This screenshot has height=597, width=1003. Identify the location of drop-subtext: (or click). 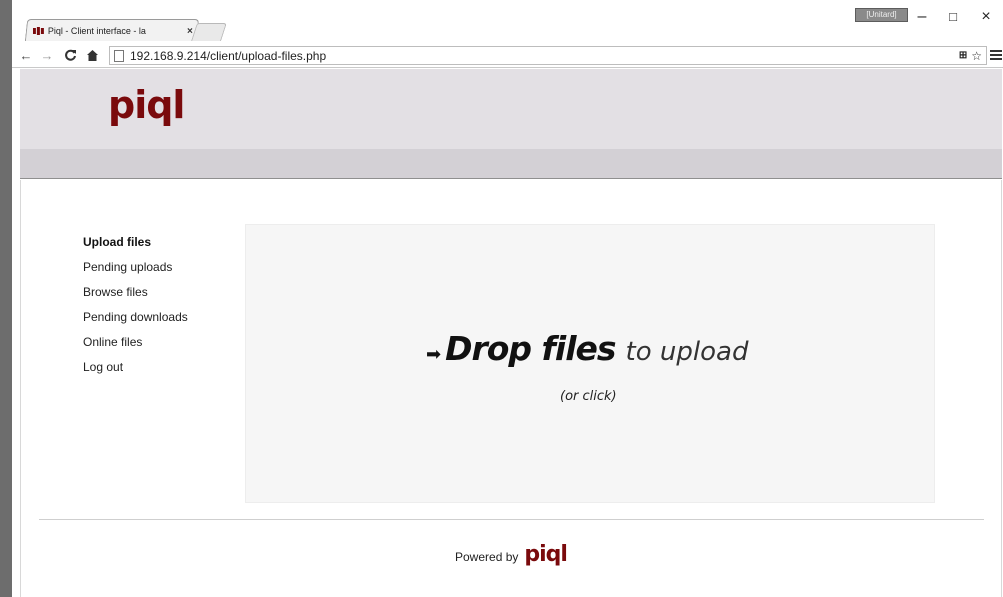
(588, 396).